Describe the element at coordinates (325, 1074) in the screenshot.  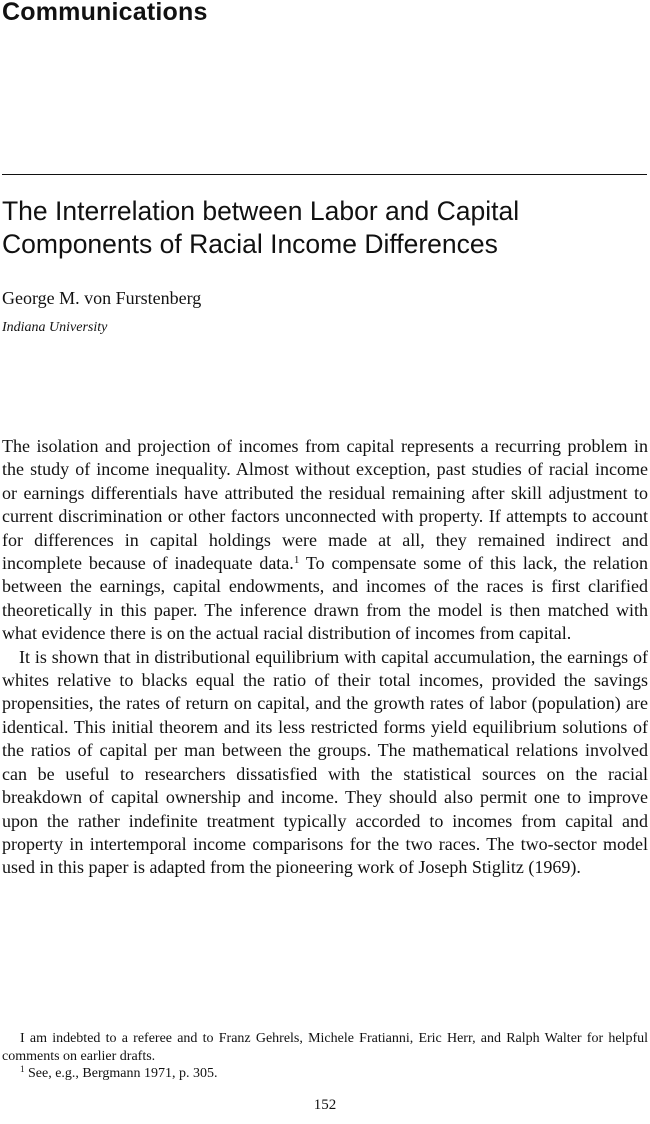
I see `footnote: 1 See, e.g., Bergmann 1971, p. 305.` at that location.